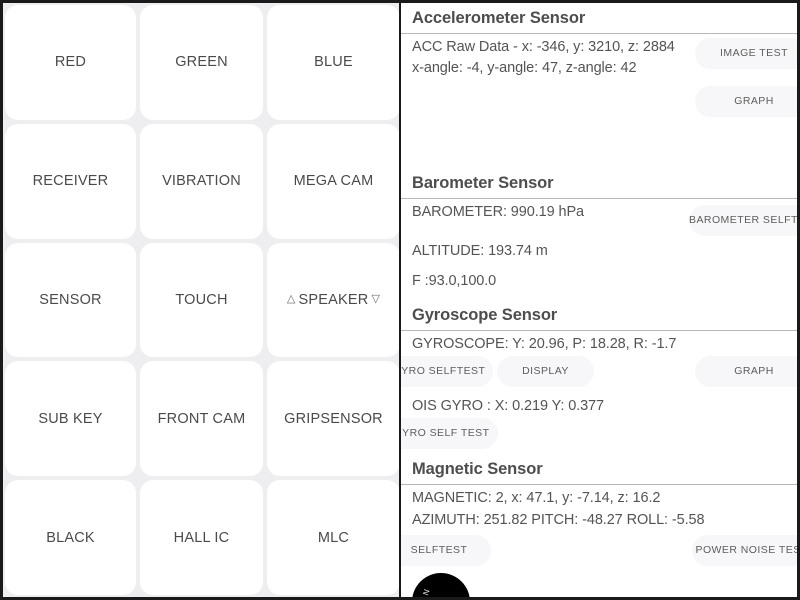  I want to click on grid-cell-label: SENSOR, so click(70, 299).